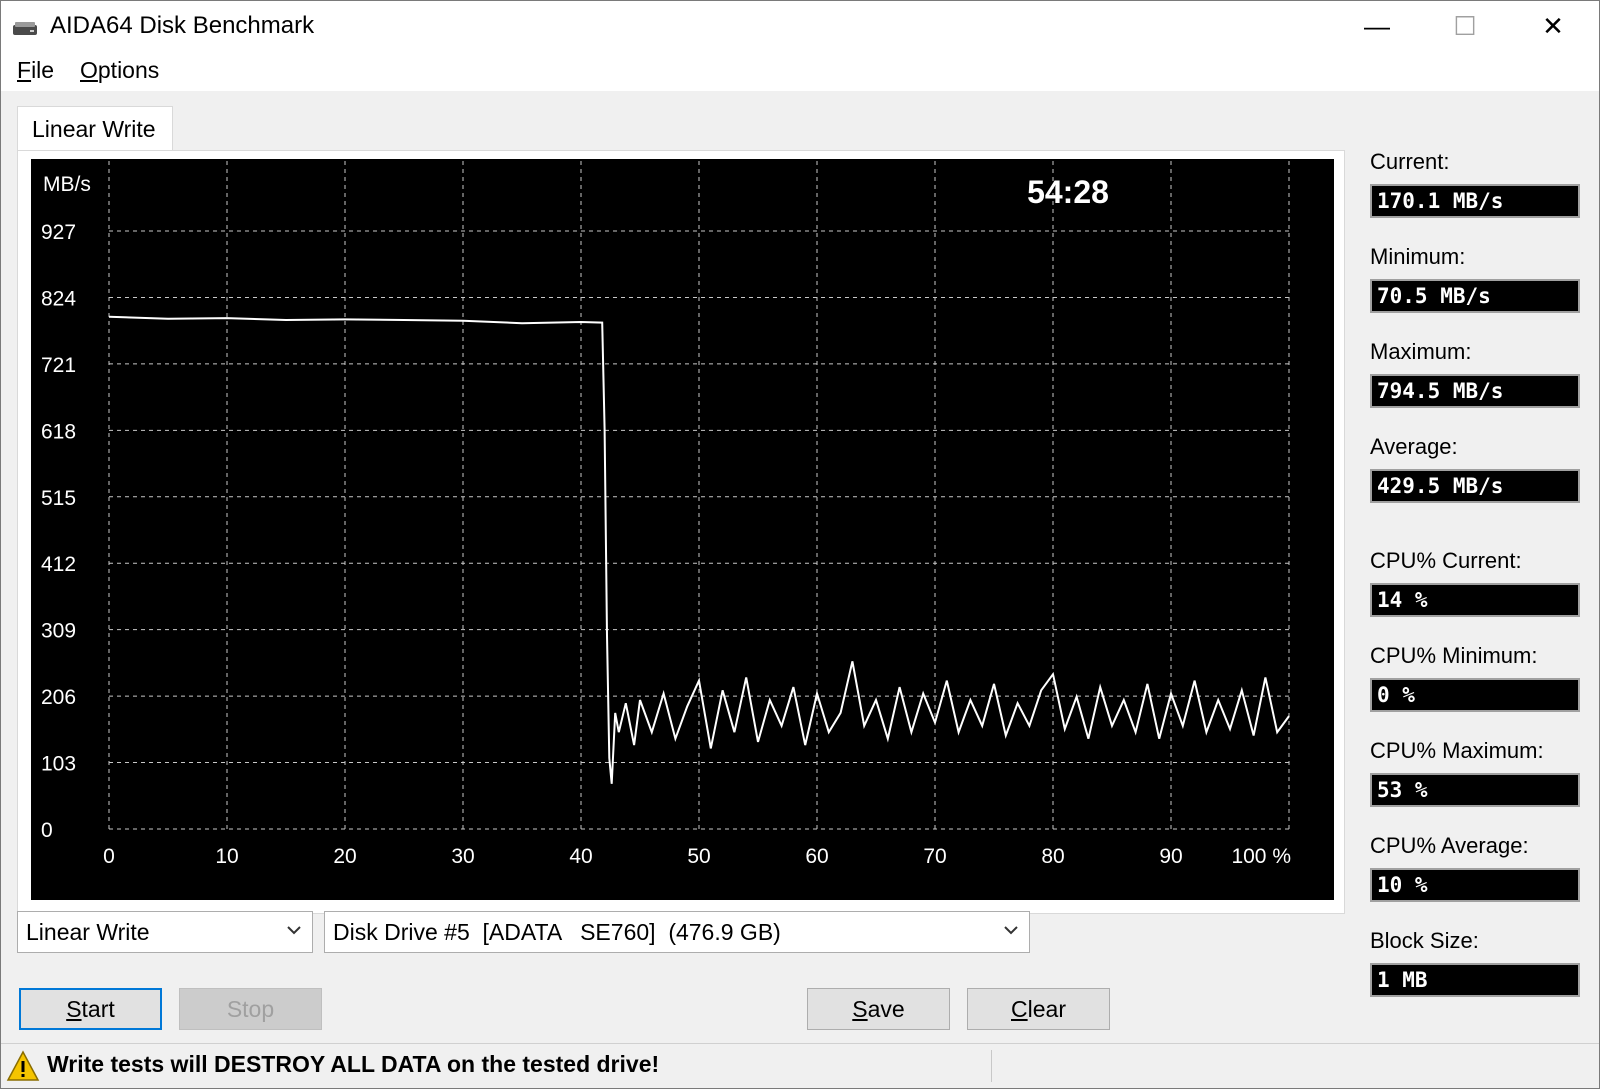  I want to click on x-tick-label: 20, so click(344, 856).